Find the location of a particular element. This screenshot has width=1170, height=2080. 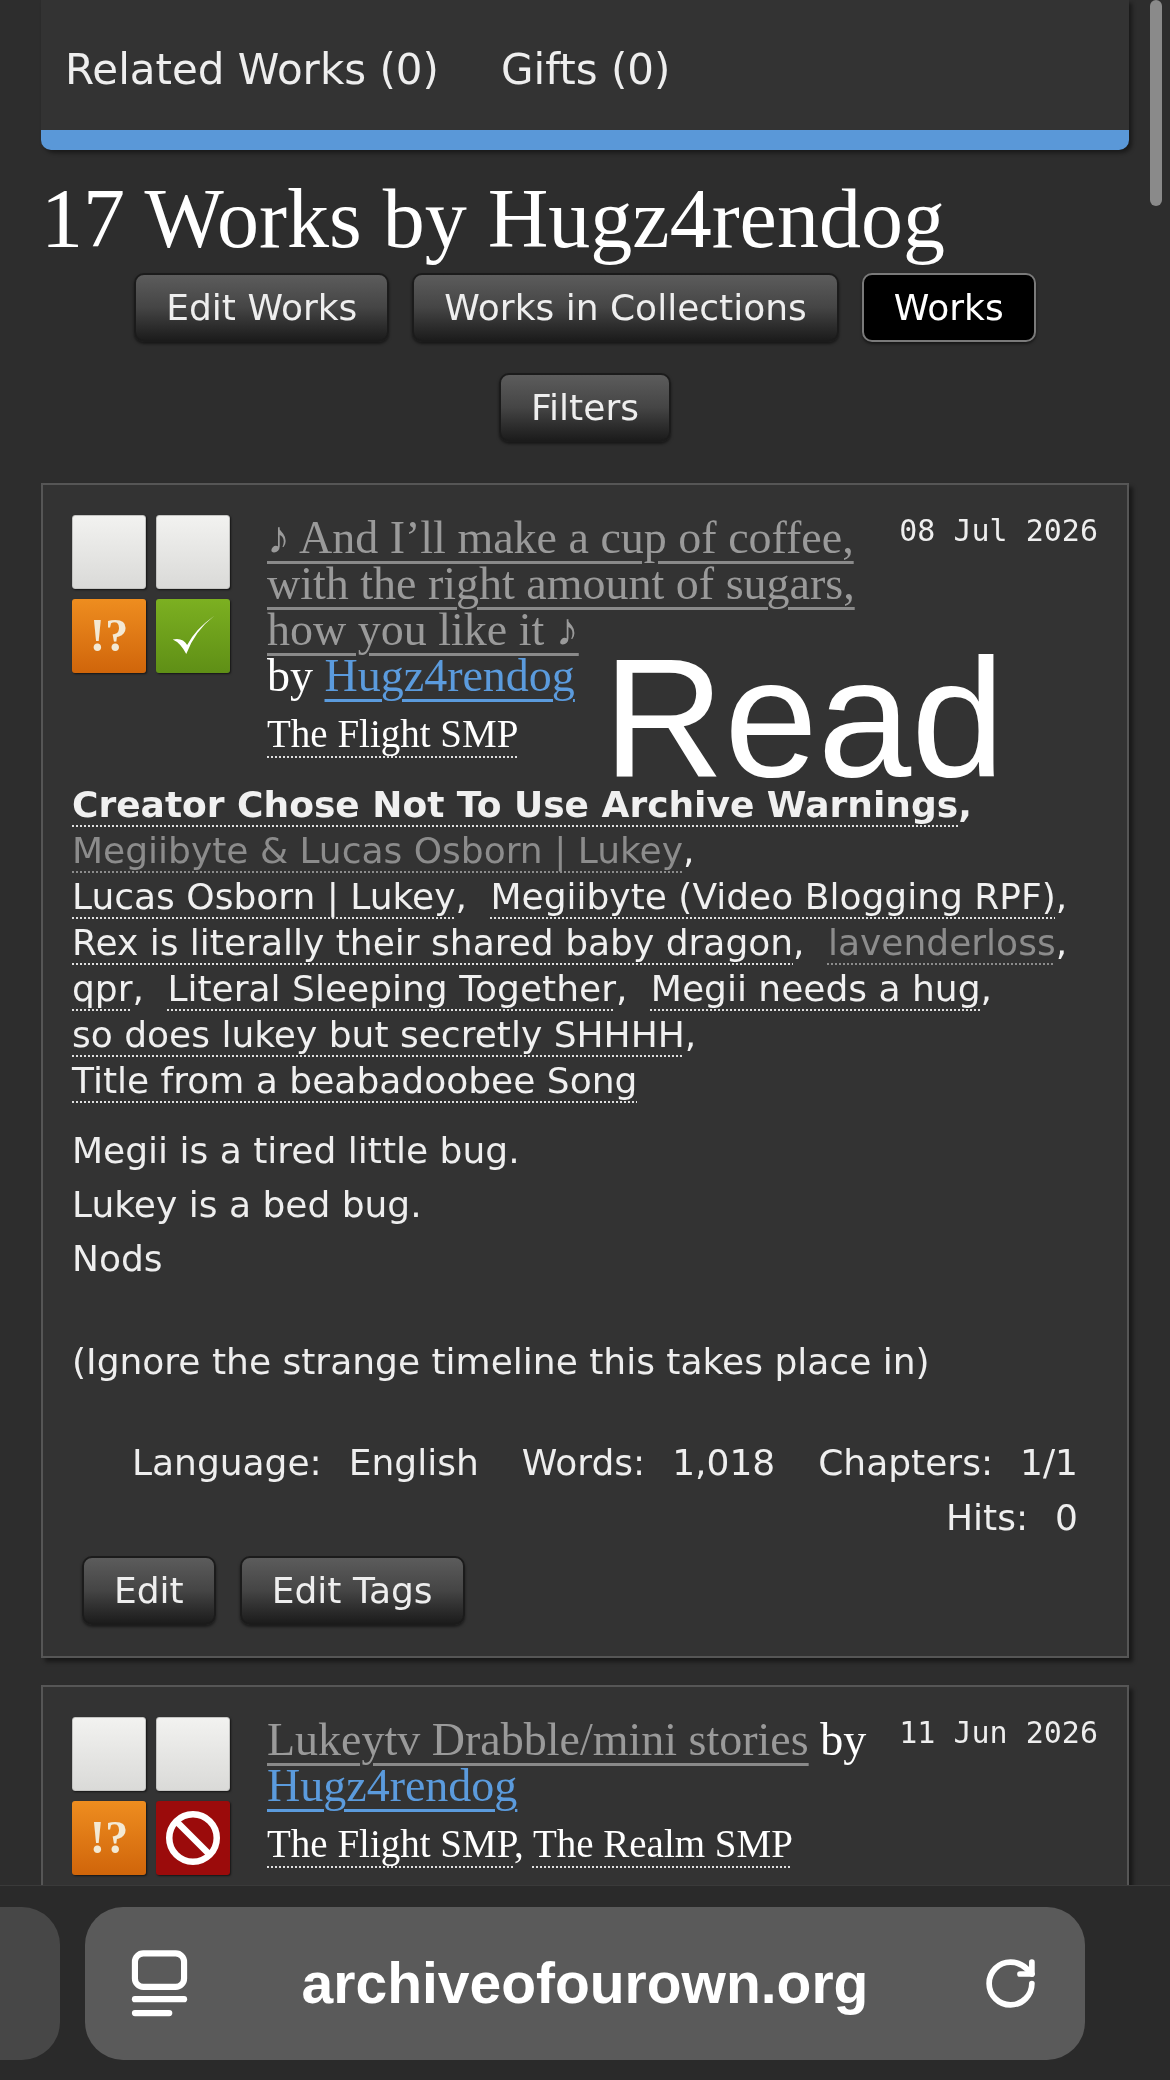

fandom-link: The Realm SMP is located at coordinates (662, 1843).